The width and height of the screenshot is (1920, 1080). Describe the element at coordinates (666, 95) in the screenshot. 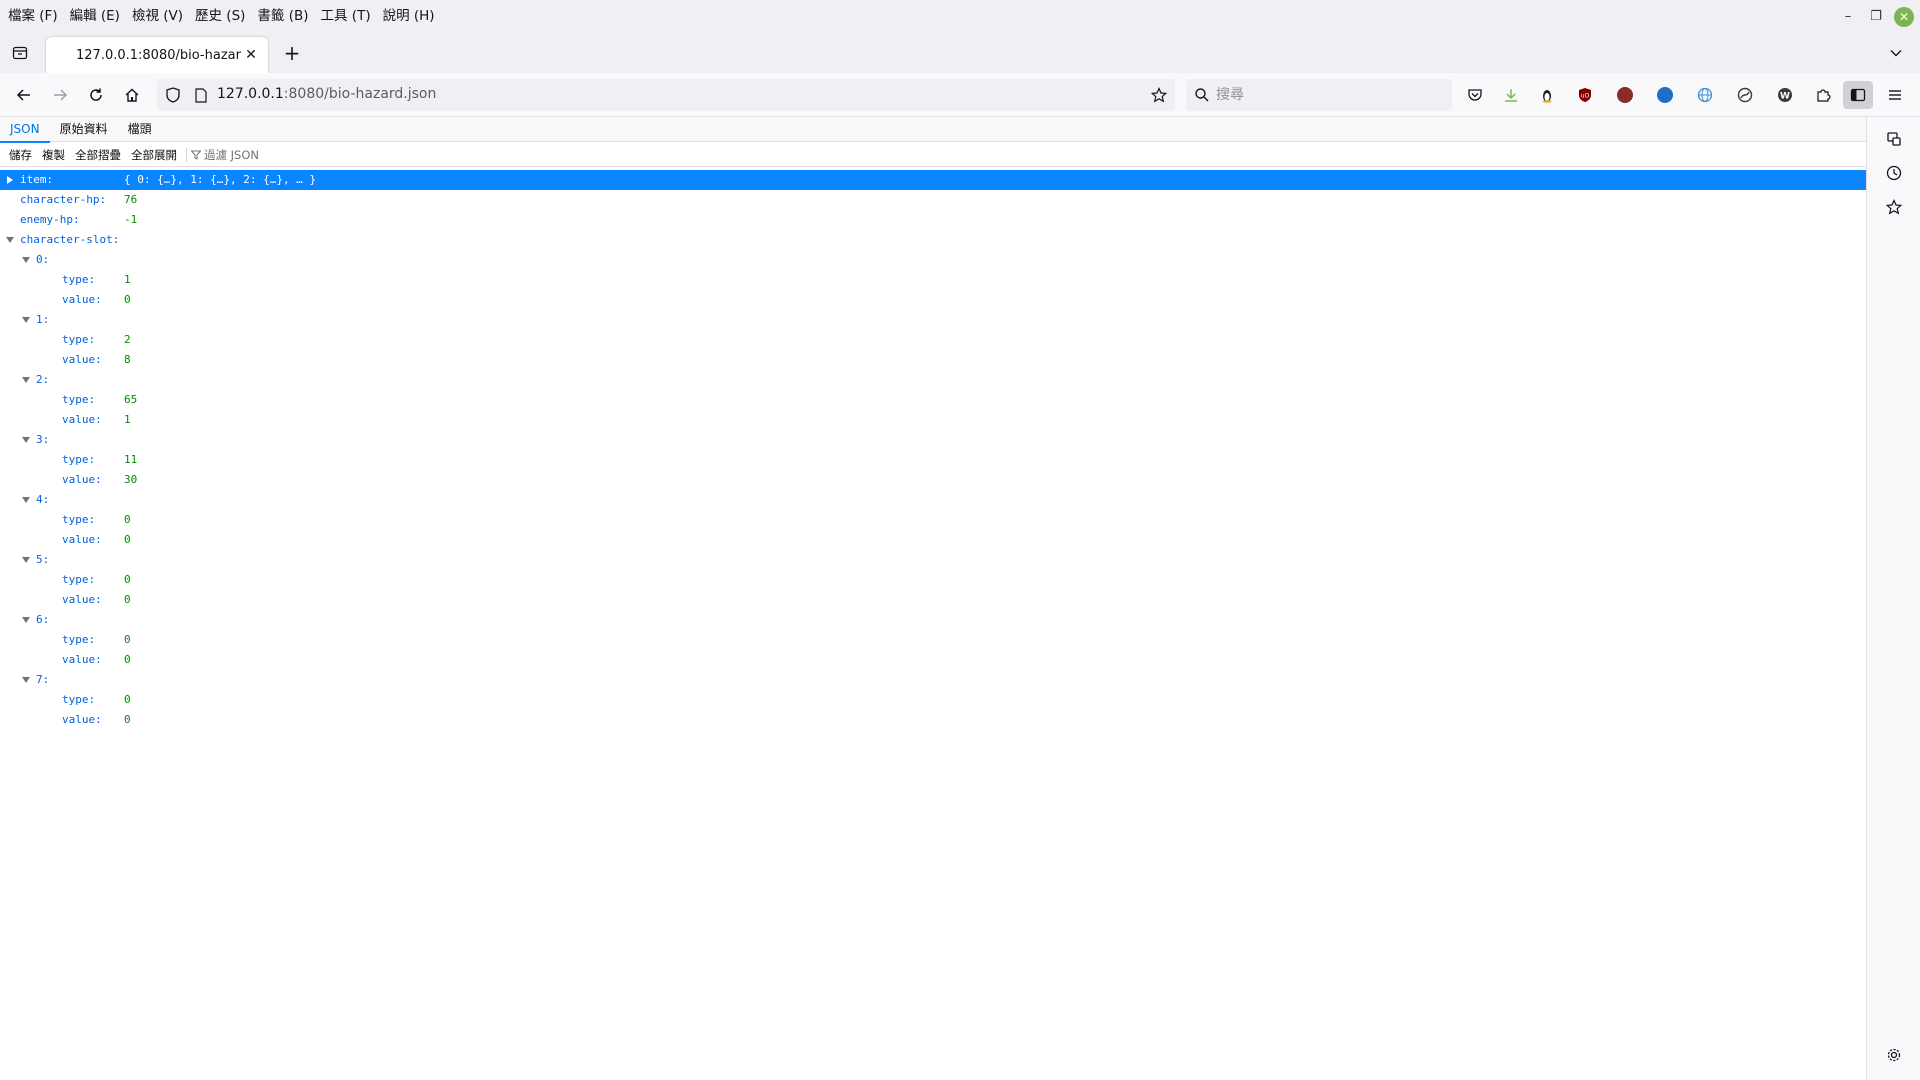

I see `url-bar: 127.0.0.1:8080/bio-hazard.json` at that location.